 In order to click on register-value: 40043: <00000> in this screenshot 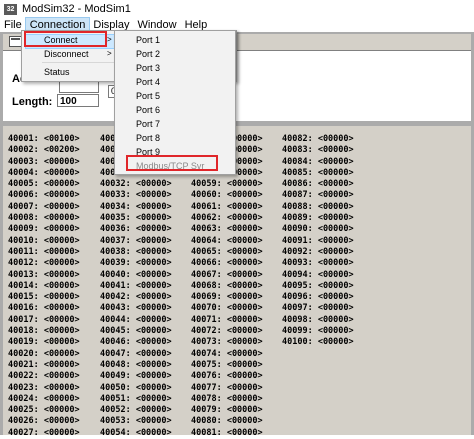, I will do `click(136, 308)`.